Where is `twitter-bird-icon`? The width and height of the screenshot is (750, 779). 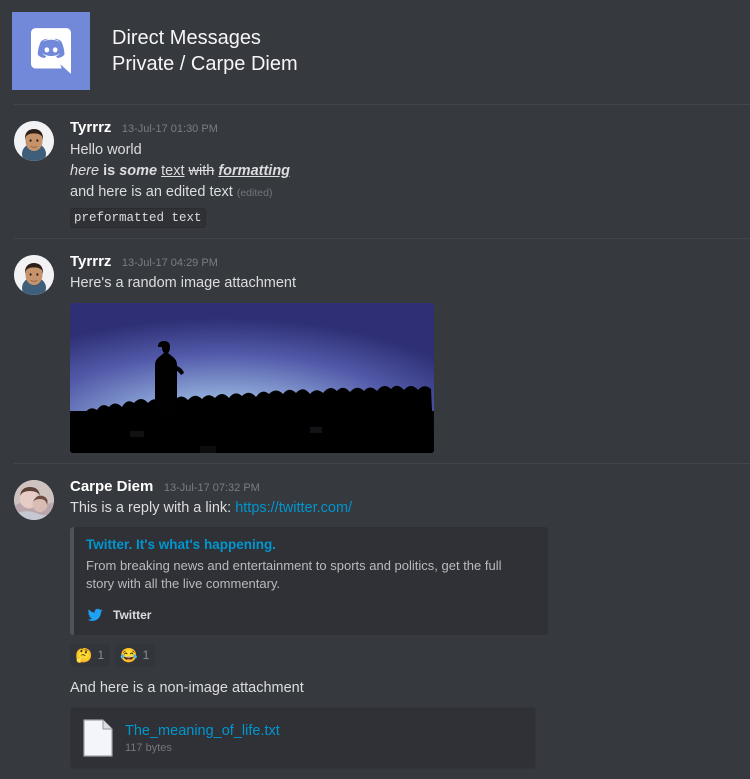 twitter-bird-icon is located at coordinates (95, 615).